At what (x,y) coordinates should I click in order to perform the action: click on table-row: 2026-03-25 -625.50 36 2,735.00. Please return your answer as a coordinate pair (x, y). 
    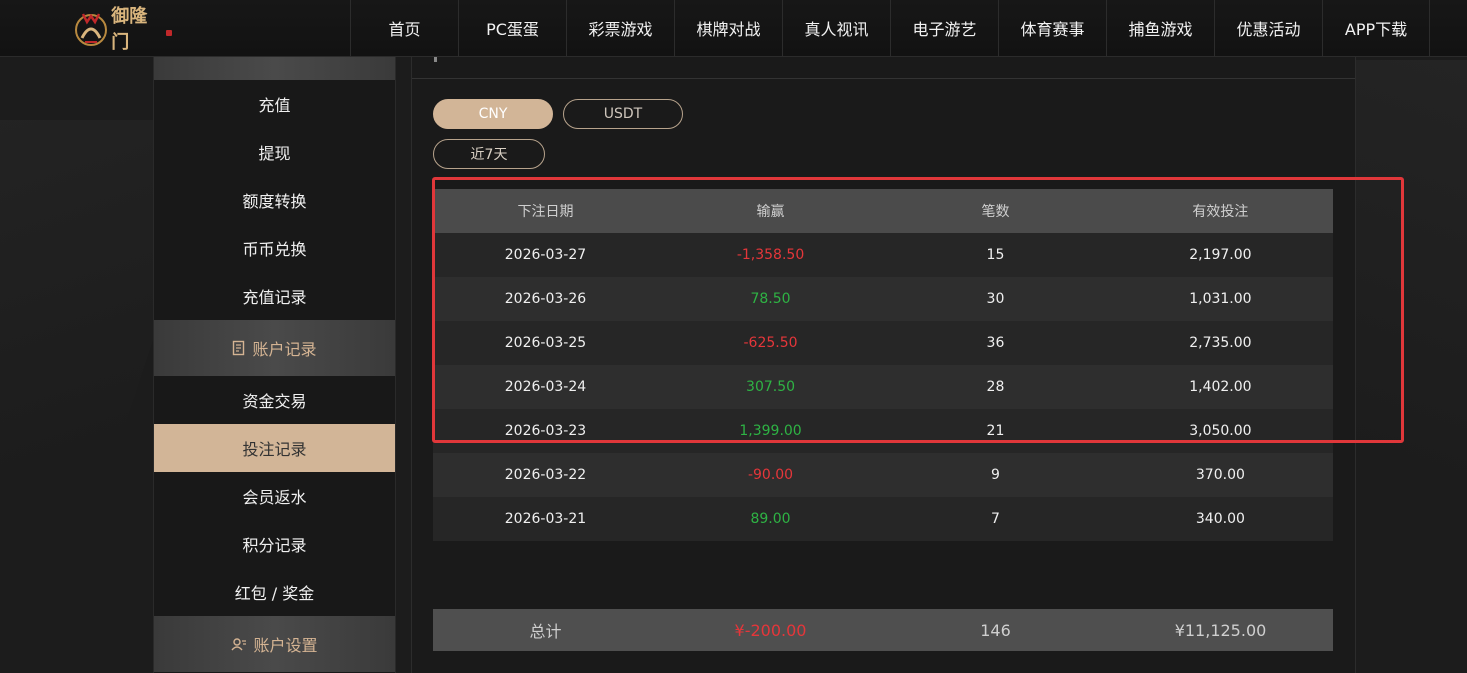
    Looking at the image, I should click on (883, 343).